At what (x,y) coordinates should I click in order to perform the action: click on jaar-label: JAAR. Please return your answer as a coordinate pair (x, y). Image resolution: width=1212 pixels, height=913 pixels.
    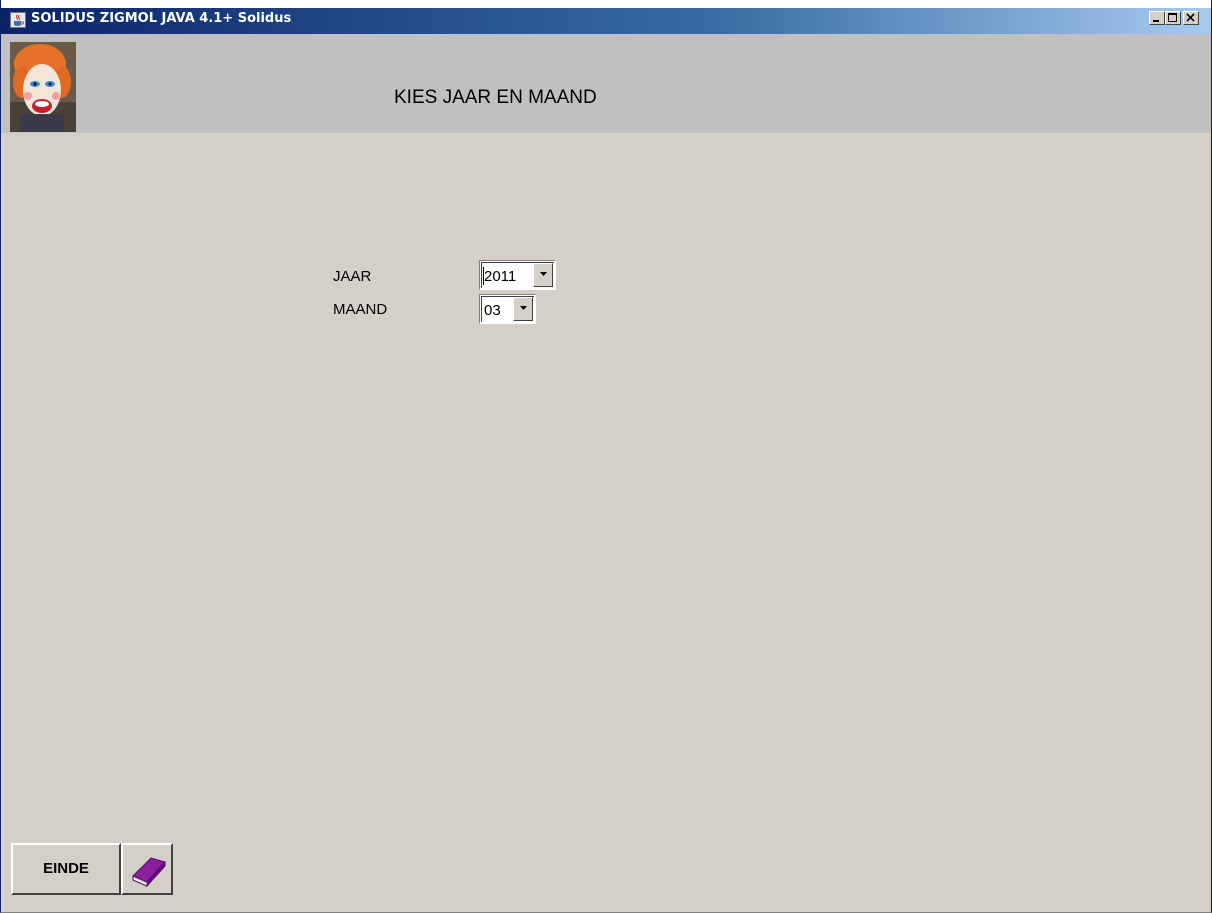
    Looking at the image, I should click on (352, 276).